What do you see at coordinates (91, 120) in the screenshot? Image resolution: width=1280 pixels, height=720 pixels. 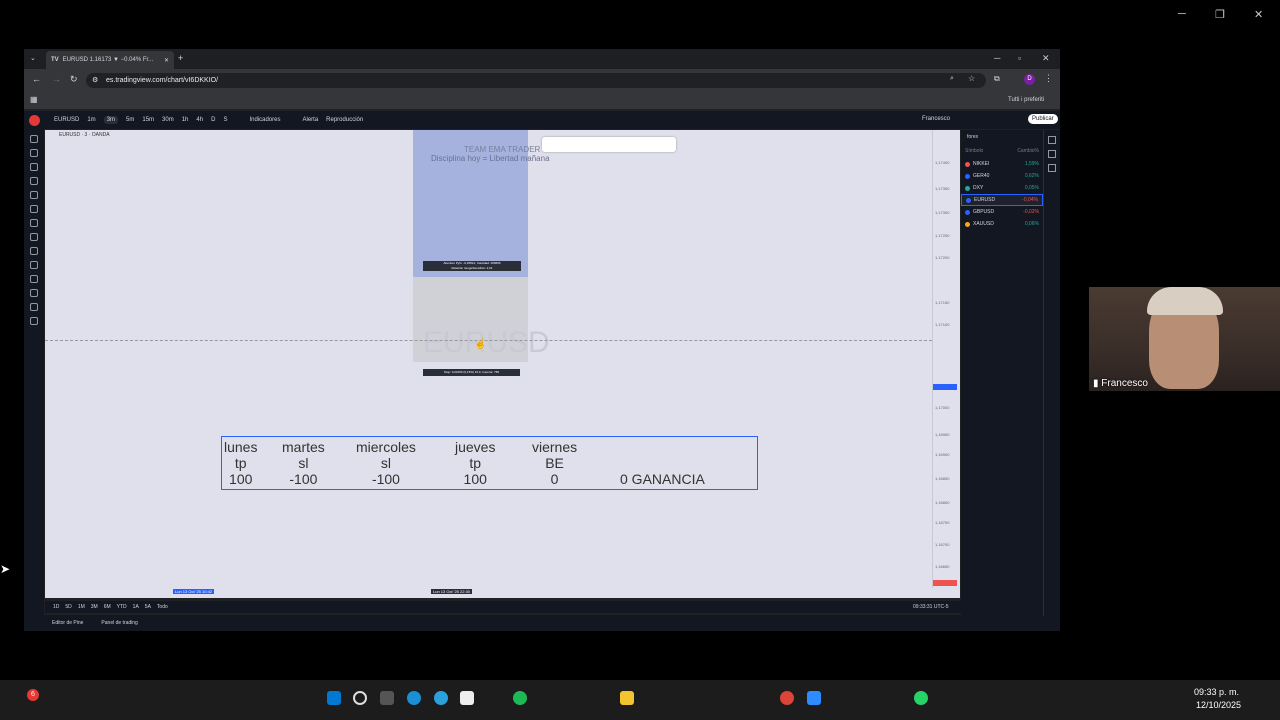 I see `interval-1m: 1m` at bounding box center [91, 120].